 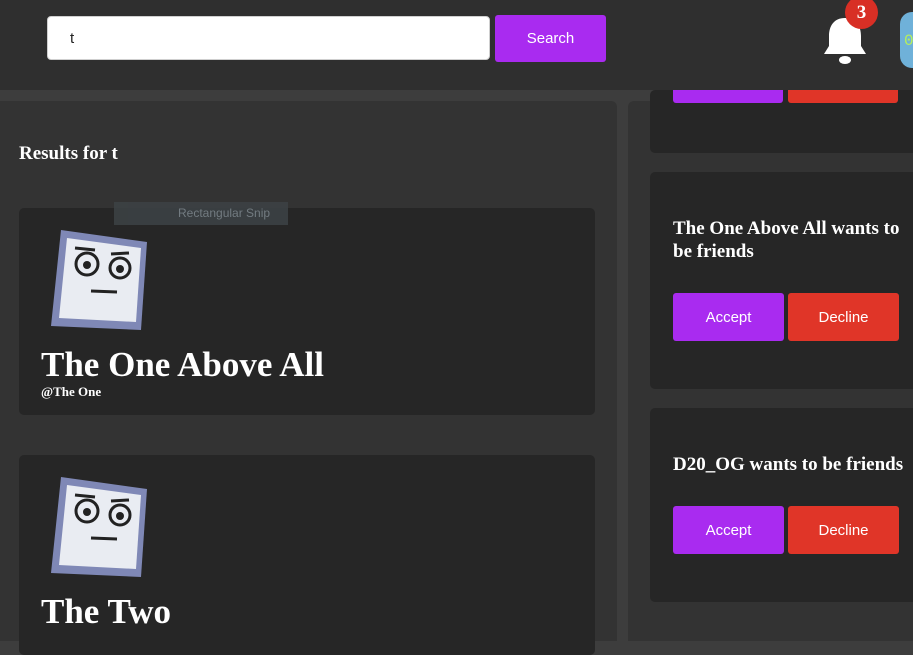 What do you see at coordinates (268, 38) in the screenshot?
I see `search-input` at bounding box center [268, 38].